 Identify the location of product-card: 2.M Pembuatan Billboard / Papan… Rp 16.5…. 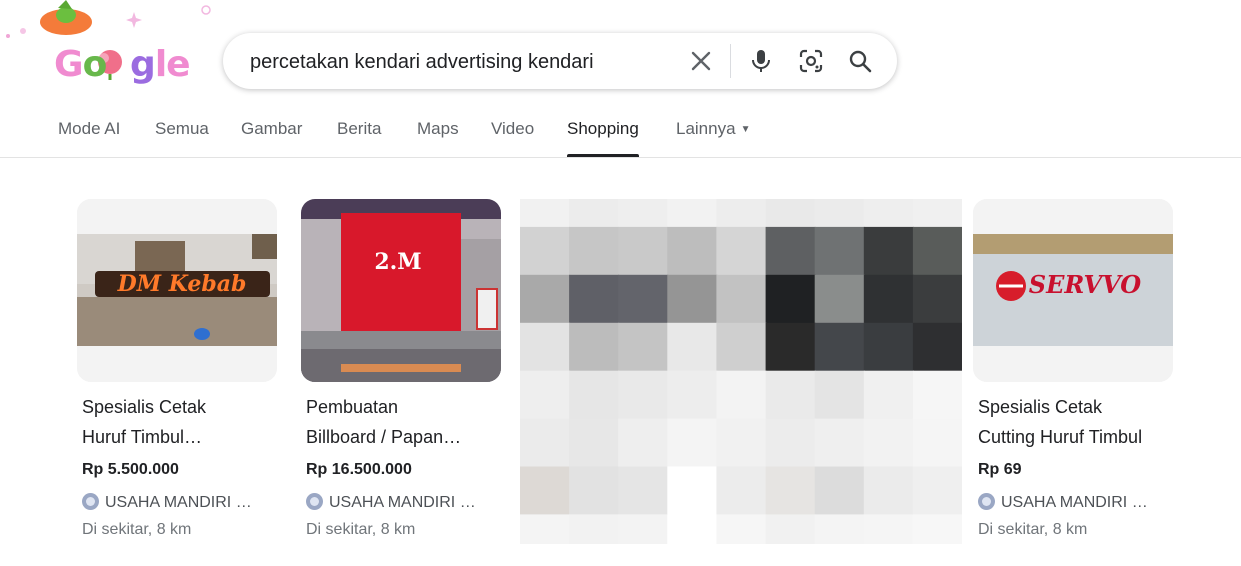
(401, 371).